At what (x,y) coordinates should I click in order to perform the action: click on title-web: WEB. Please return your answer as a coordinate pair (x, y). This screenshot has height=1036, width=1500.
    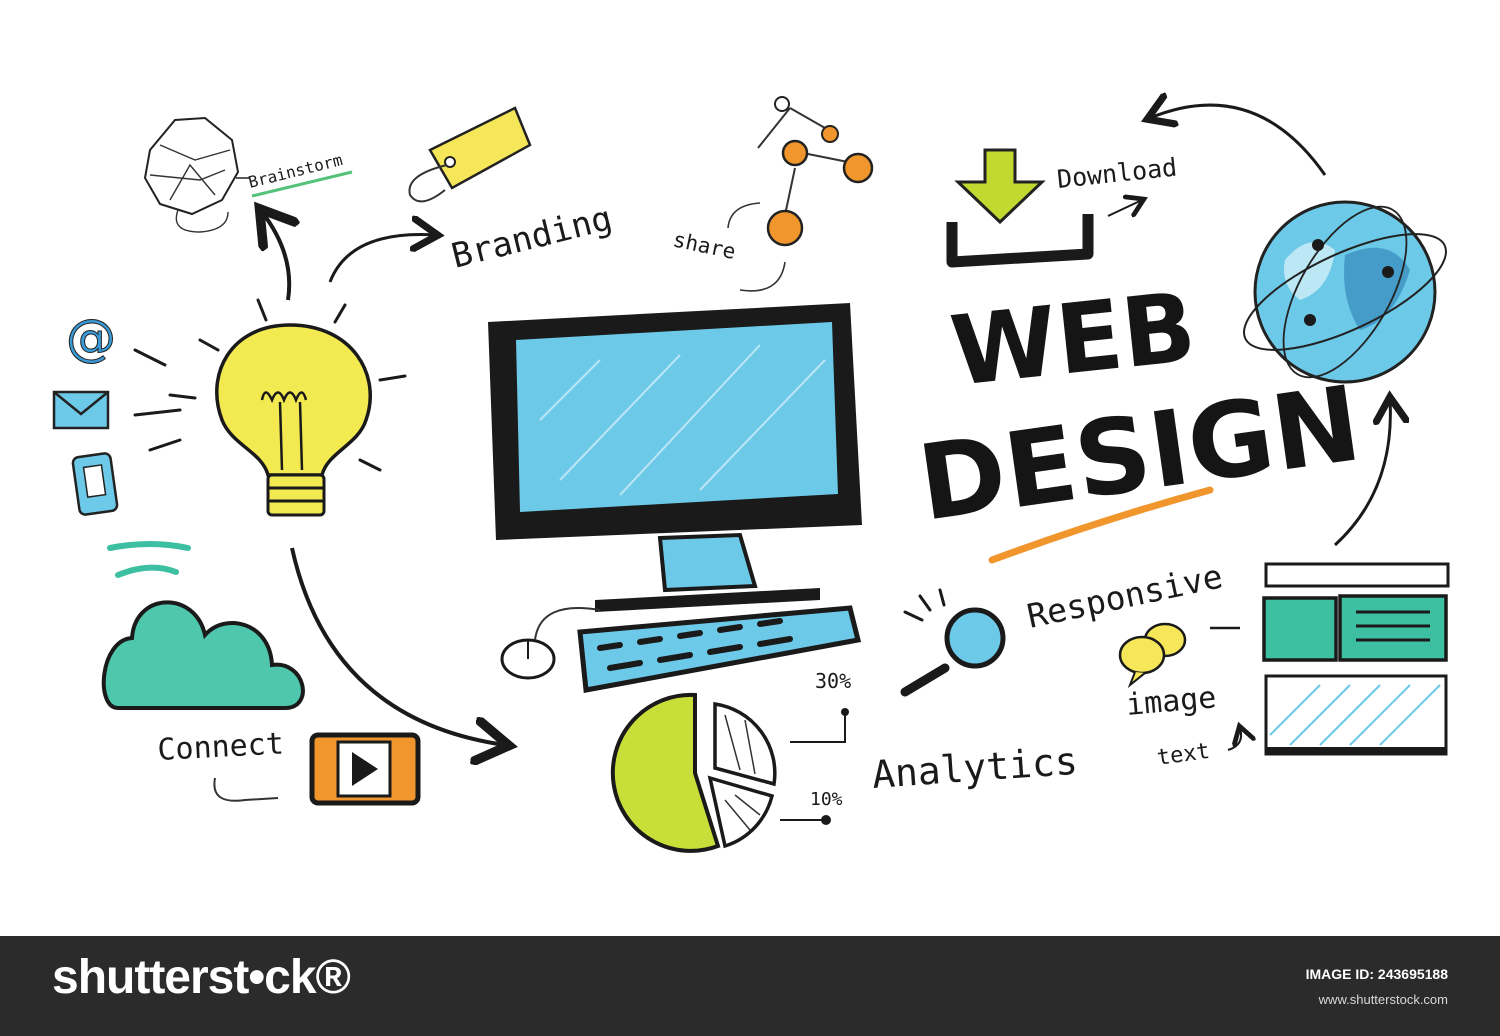
    Looking at the image, I should click on (1073, 339).